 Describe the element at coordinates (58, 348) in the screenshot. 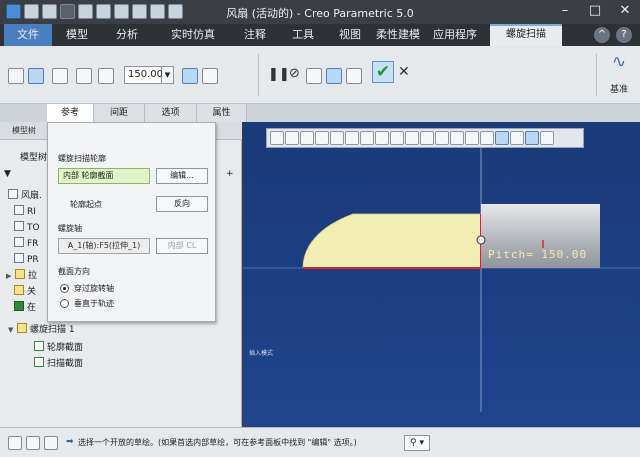

I see `tree-item-profile-section: 轮廓截面` at that location.